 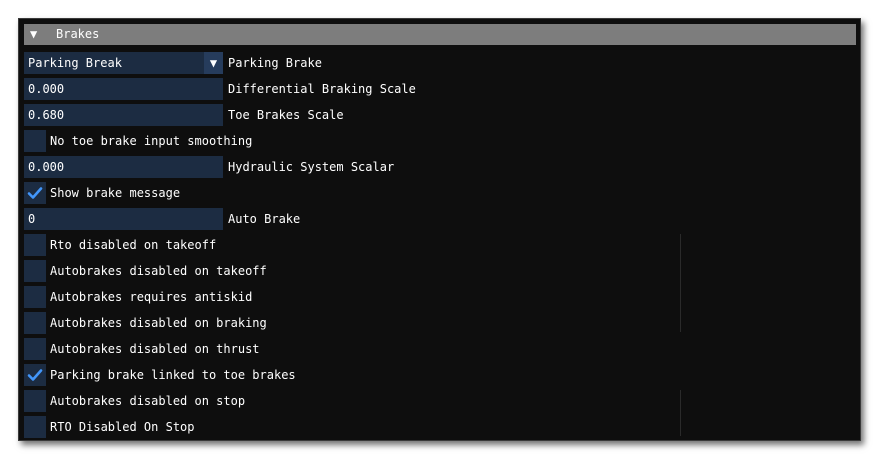 I want to click on toe-brakes-scale-row: 0.680 Toe Brakes Scale, so click(x=440, y=115).